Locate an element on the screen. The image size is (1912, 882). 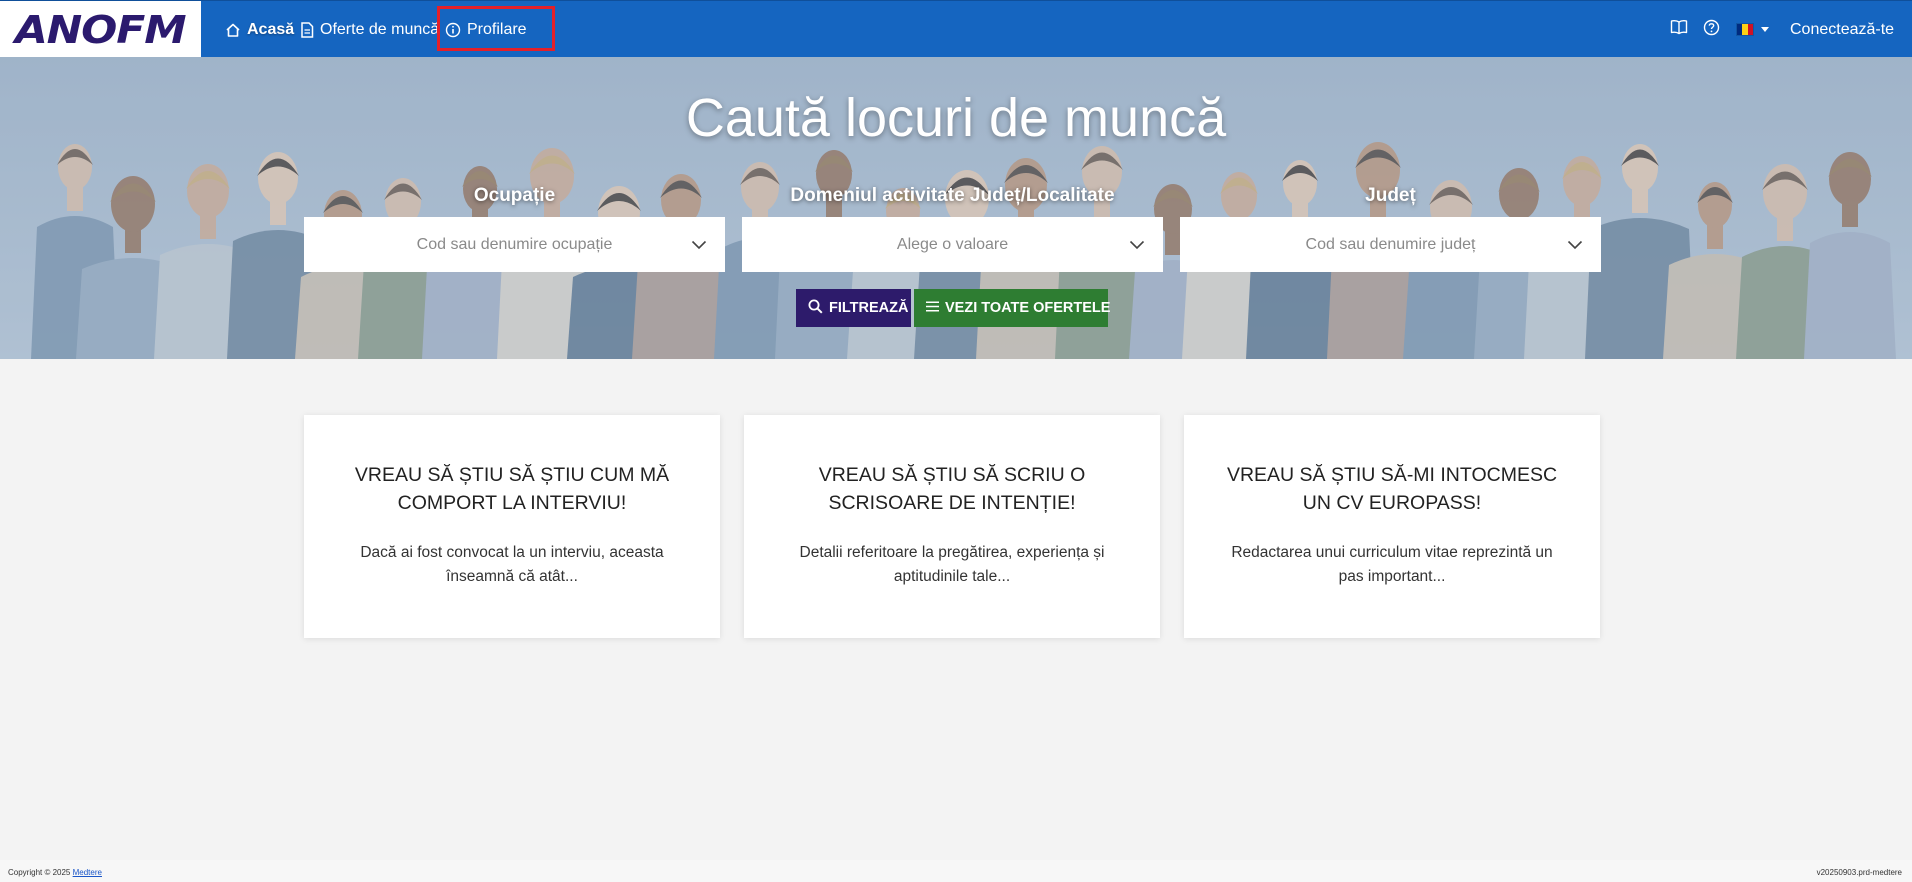
book-icon is located at coordinates (1679, 29).